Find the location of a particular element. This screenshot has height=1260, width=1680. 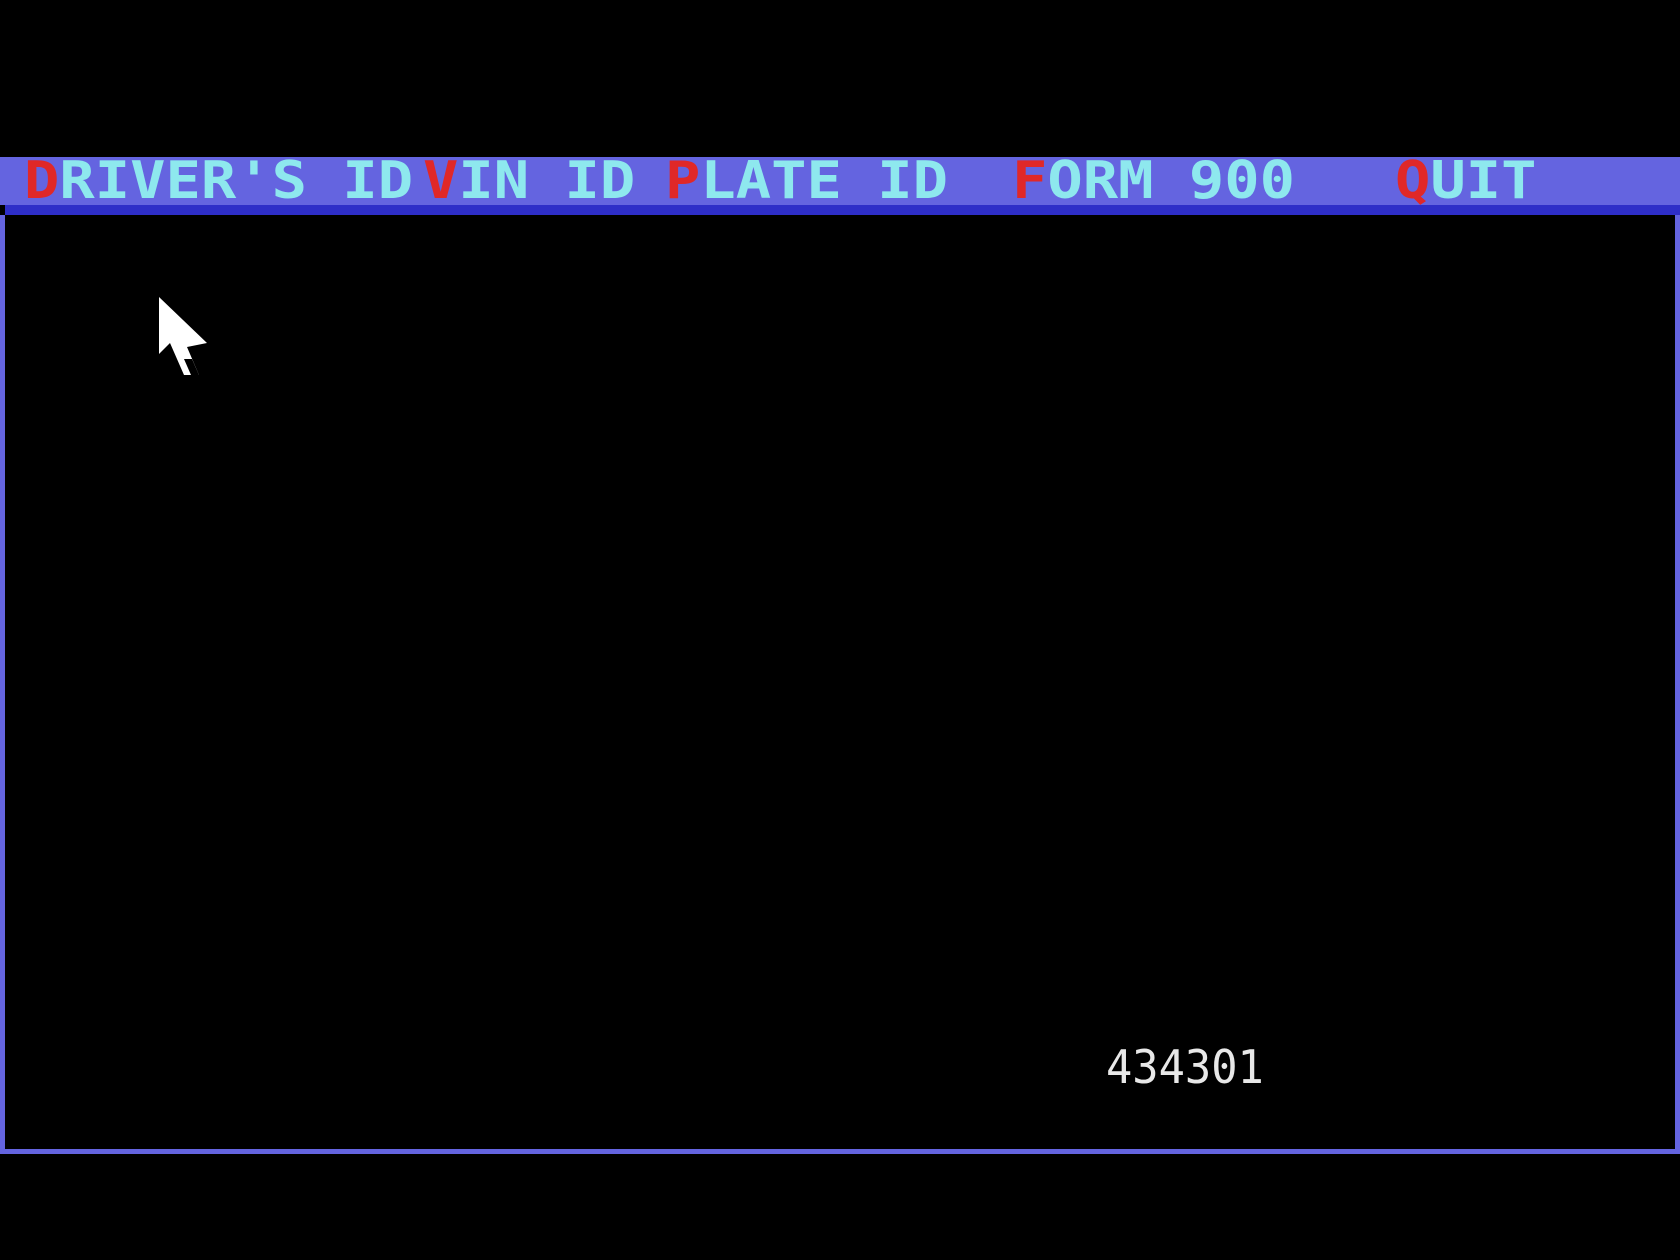

menu-item-label: UIT is located at coordinates (1483, 181).